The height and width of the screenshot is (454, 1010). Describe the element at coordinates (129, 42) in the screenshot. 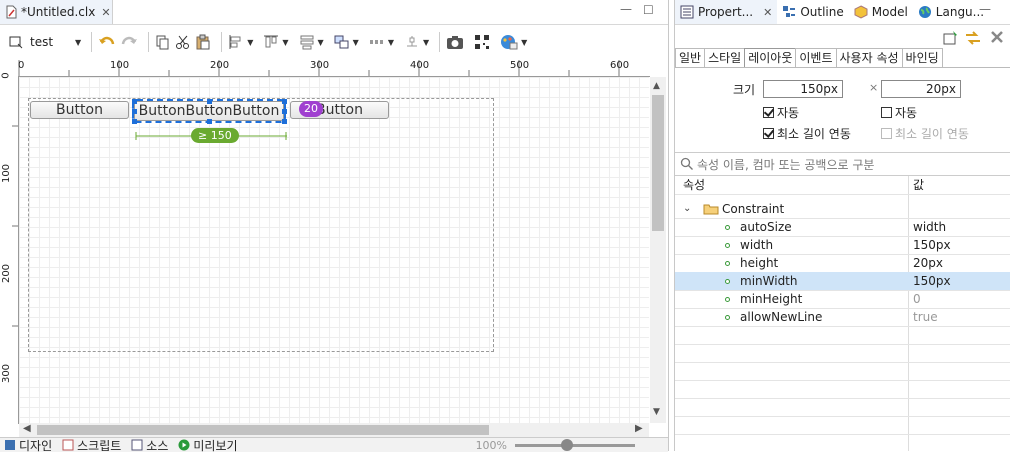

I see `redo-button` at that location.